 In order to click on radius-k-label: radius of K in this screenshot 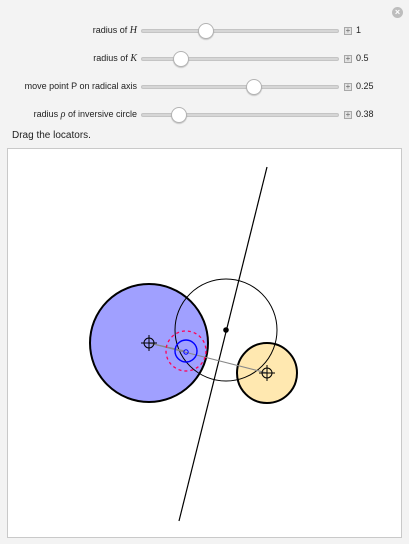, I will do `click(115, 58)`.